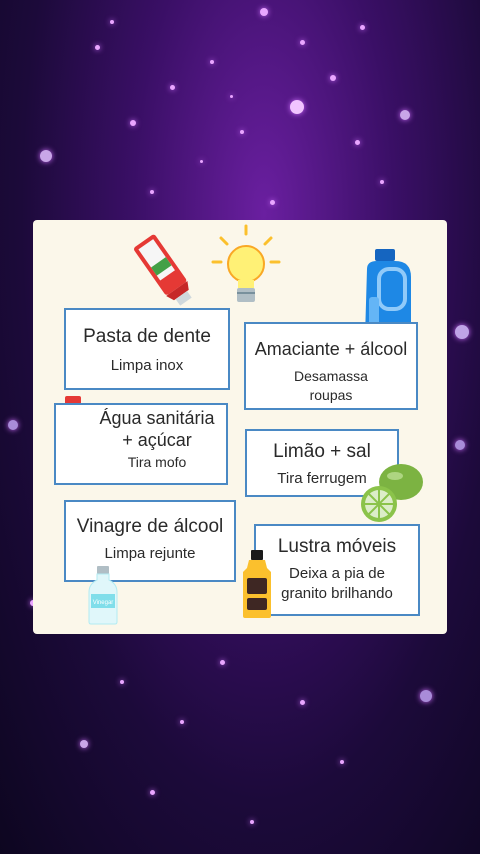 The width and height of the screenshot is (480, 854). I want to click on tip-bleach-sugar: Água sanitária + açúcar Tira mofo, so click(141, 444).